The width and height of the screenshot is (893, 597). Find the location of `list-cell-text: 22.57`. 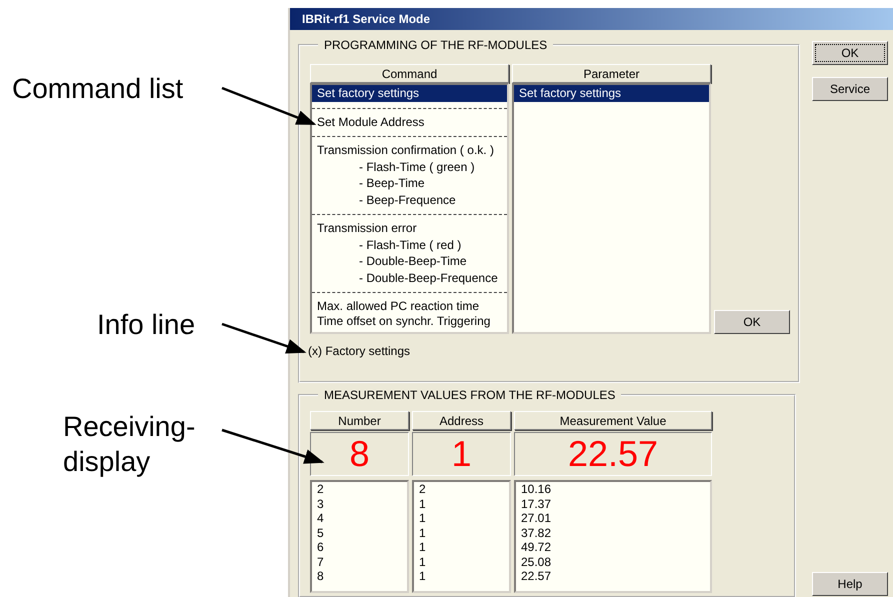

list-cell-text: 22.57 is located at coordinates (536, 576).